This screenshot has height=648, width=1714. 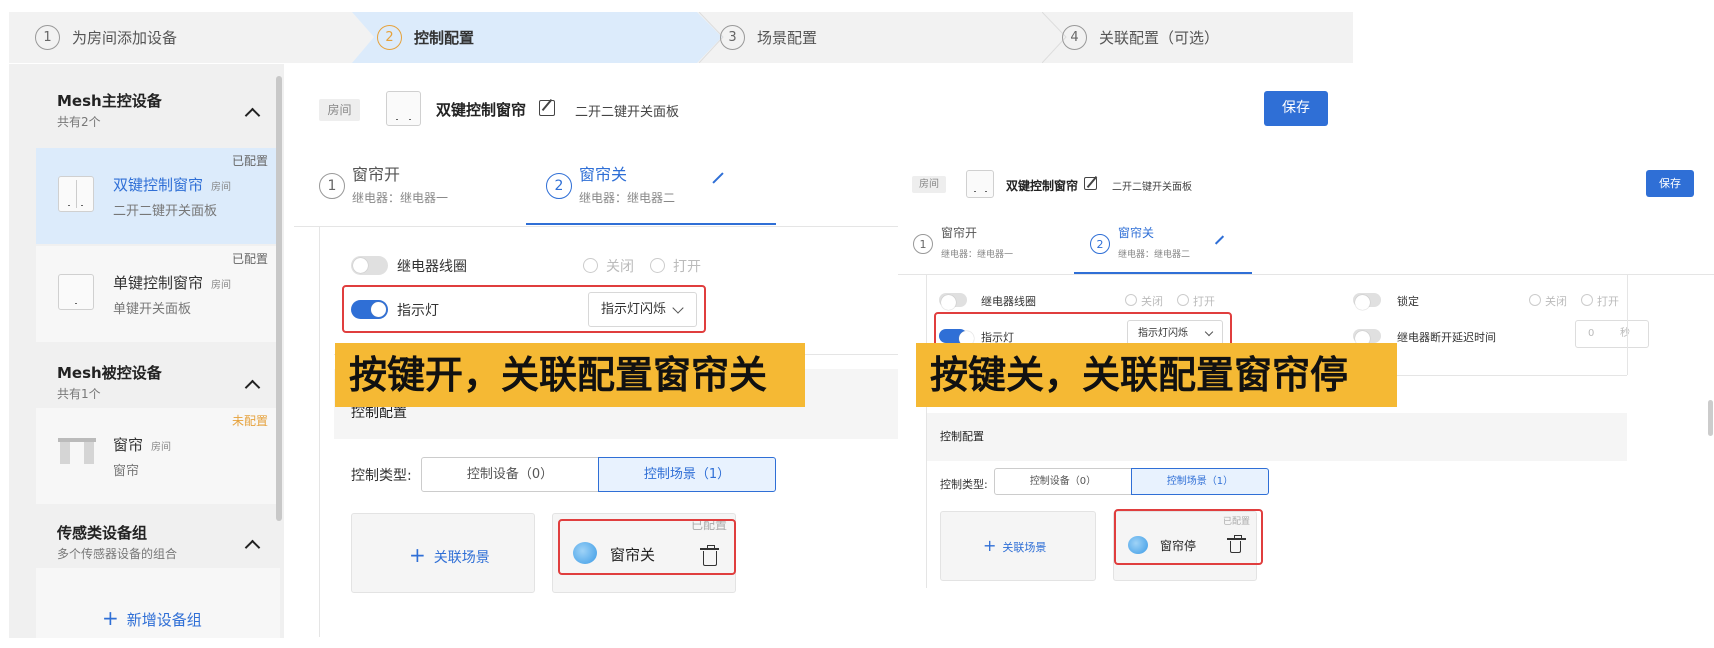 What do you see at coordinates (1367, 337) in the screenshot?
I see `relay-delay-toggle` at bounding box center [1367, 337].